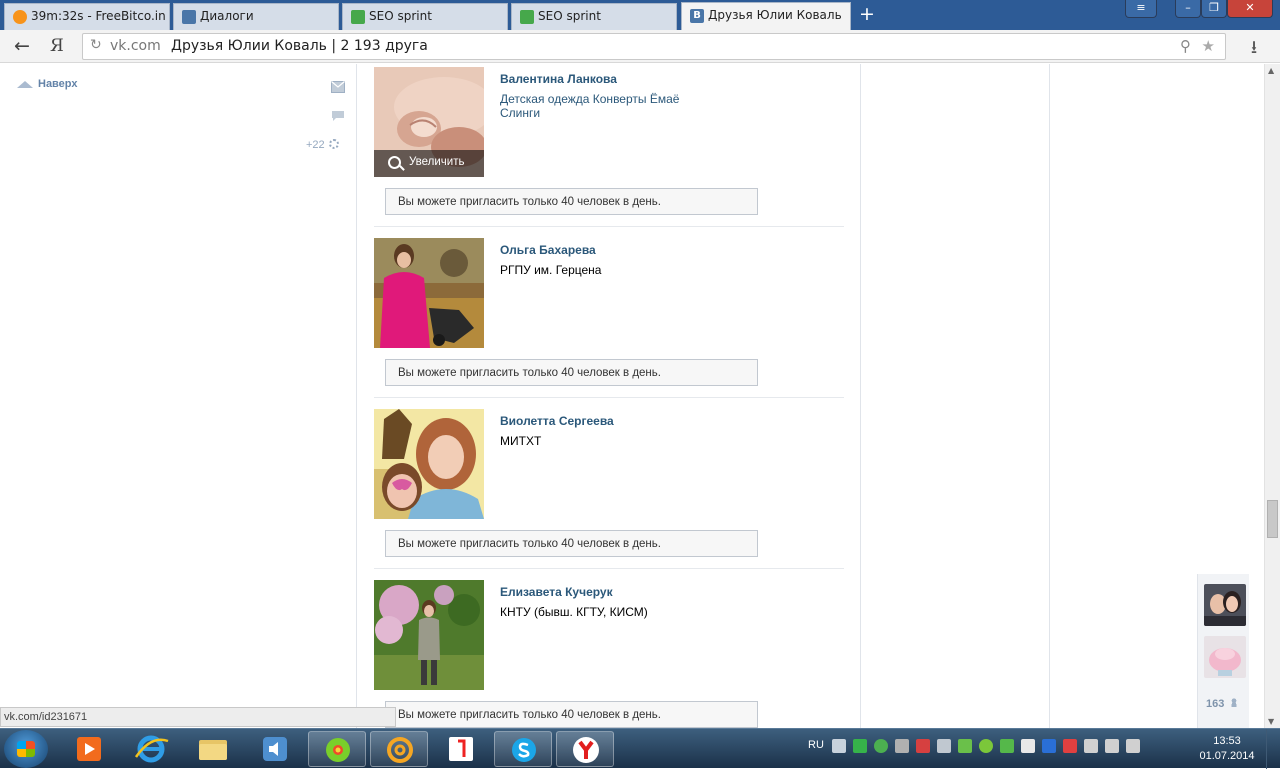 The height and width of the screenshot is (772, 1280). What do you see at coordinates (605, 106) in the screenshot?
I see `friend-info-link: Детская одежда Конверты Ёмаё Слинги` at bounding box center [605, 106].